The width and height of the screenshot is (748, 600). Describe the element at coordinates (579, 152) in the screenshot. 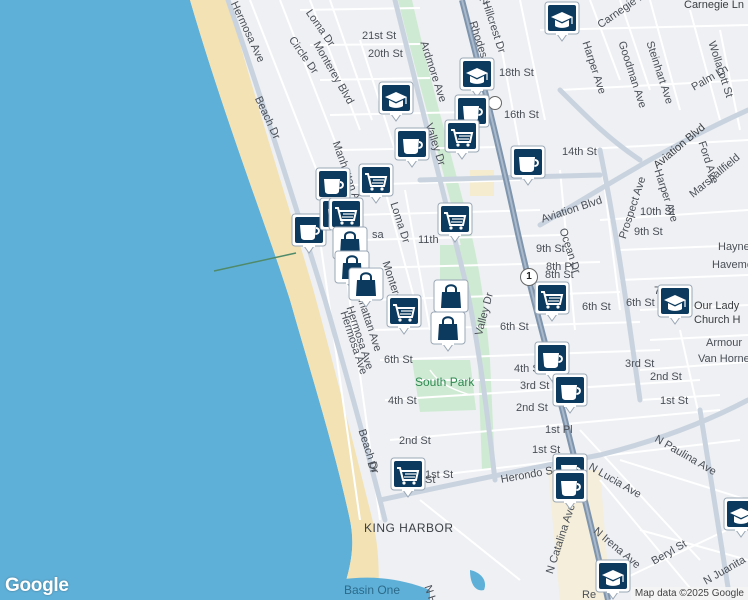

I see `map-label: 14th St` at that location.